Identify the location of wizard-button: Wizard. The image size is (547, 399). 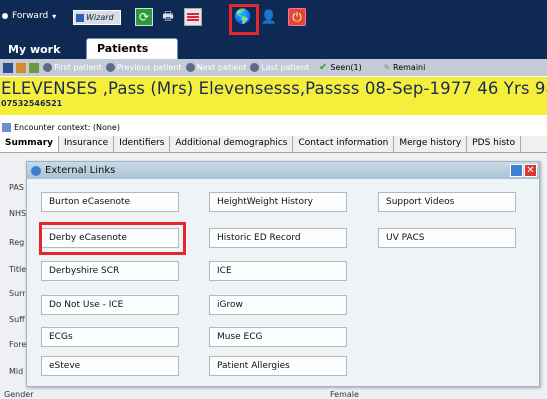
(97, 17).